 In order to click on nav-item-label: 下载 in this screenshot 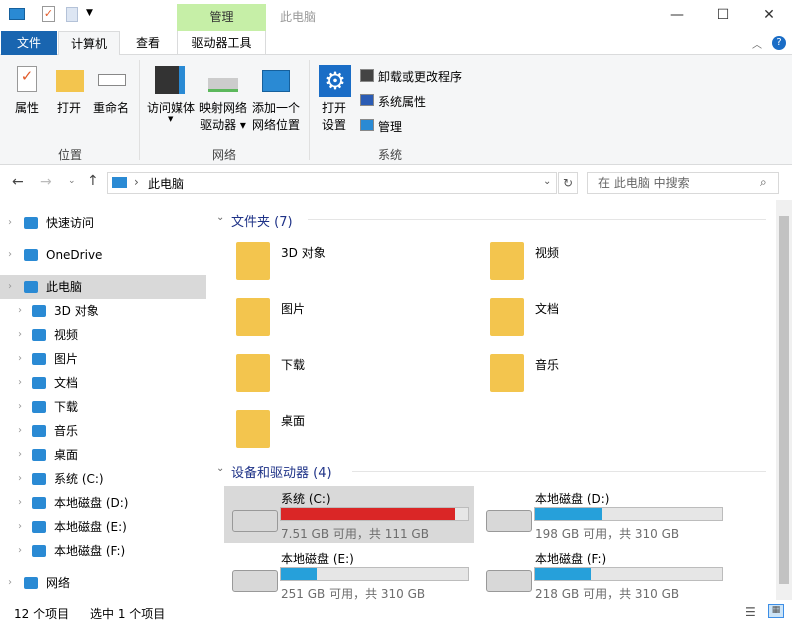, I will do `click(66, 407)`.